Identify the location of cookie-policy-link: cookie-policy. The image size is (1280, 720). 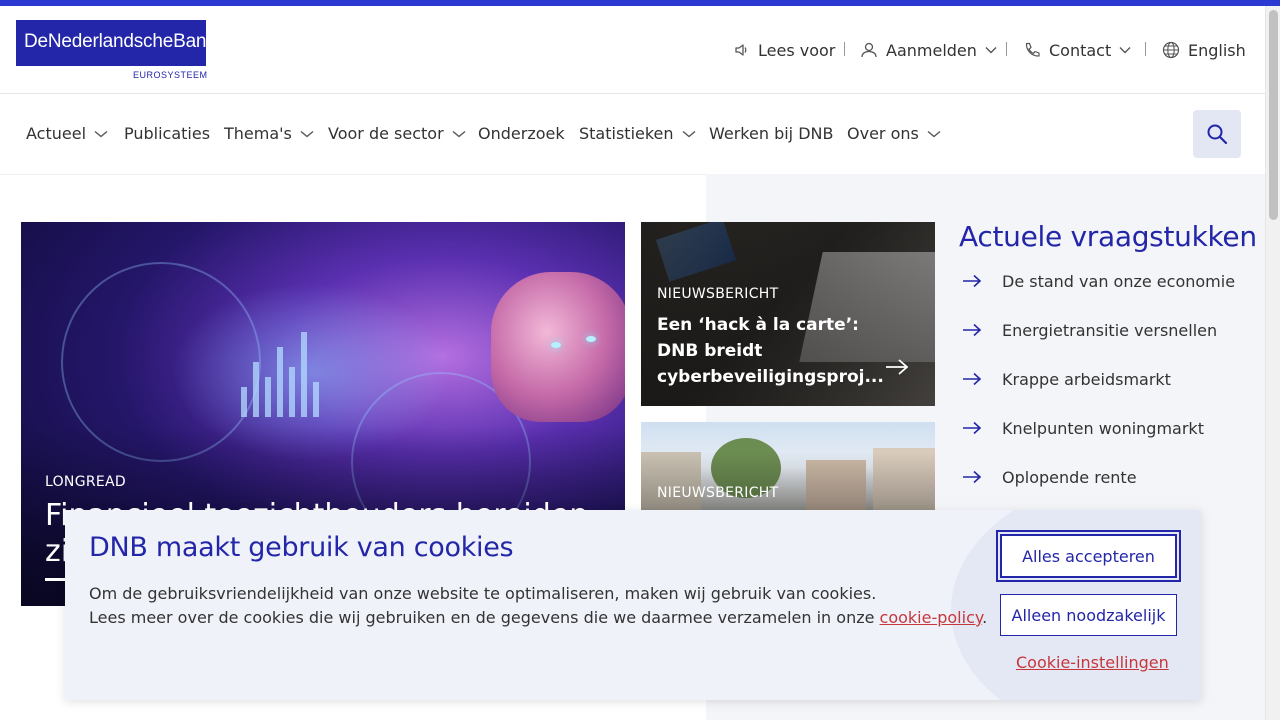
(931, 617).